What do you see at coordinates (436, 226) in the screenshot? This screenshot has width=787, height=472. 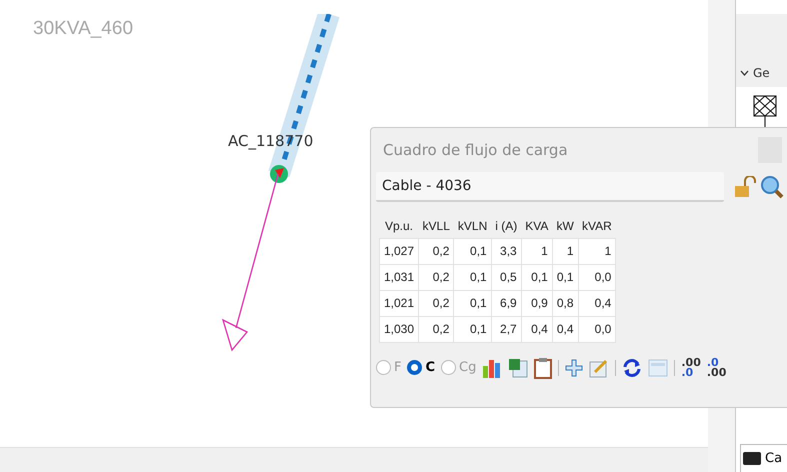 I see `column-header: kVLL` at bounding box center [436, 226].